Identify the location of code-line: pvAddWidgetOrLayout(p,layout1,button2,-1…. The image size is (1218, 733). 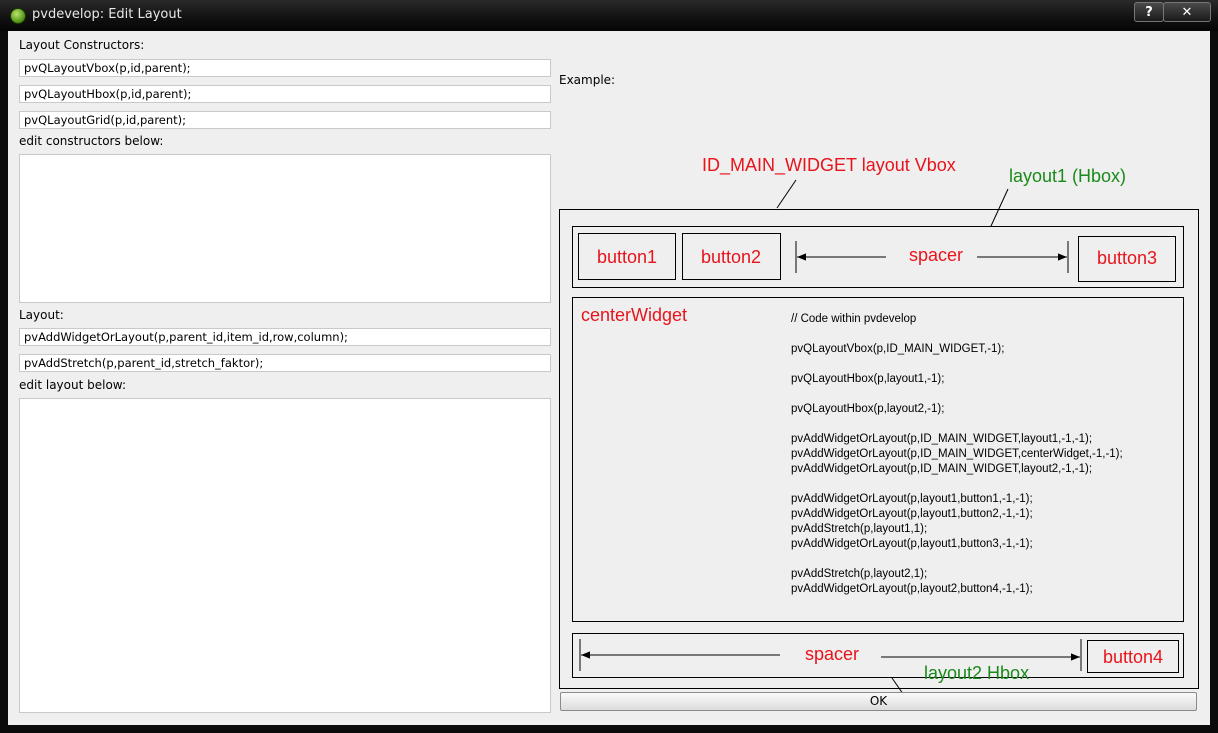
(912, 514).